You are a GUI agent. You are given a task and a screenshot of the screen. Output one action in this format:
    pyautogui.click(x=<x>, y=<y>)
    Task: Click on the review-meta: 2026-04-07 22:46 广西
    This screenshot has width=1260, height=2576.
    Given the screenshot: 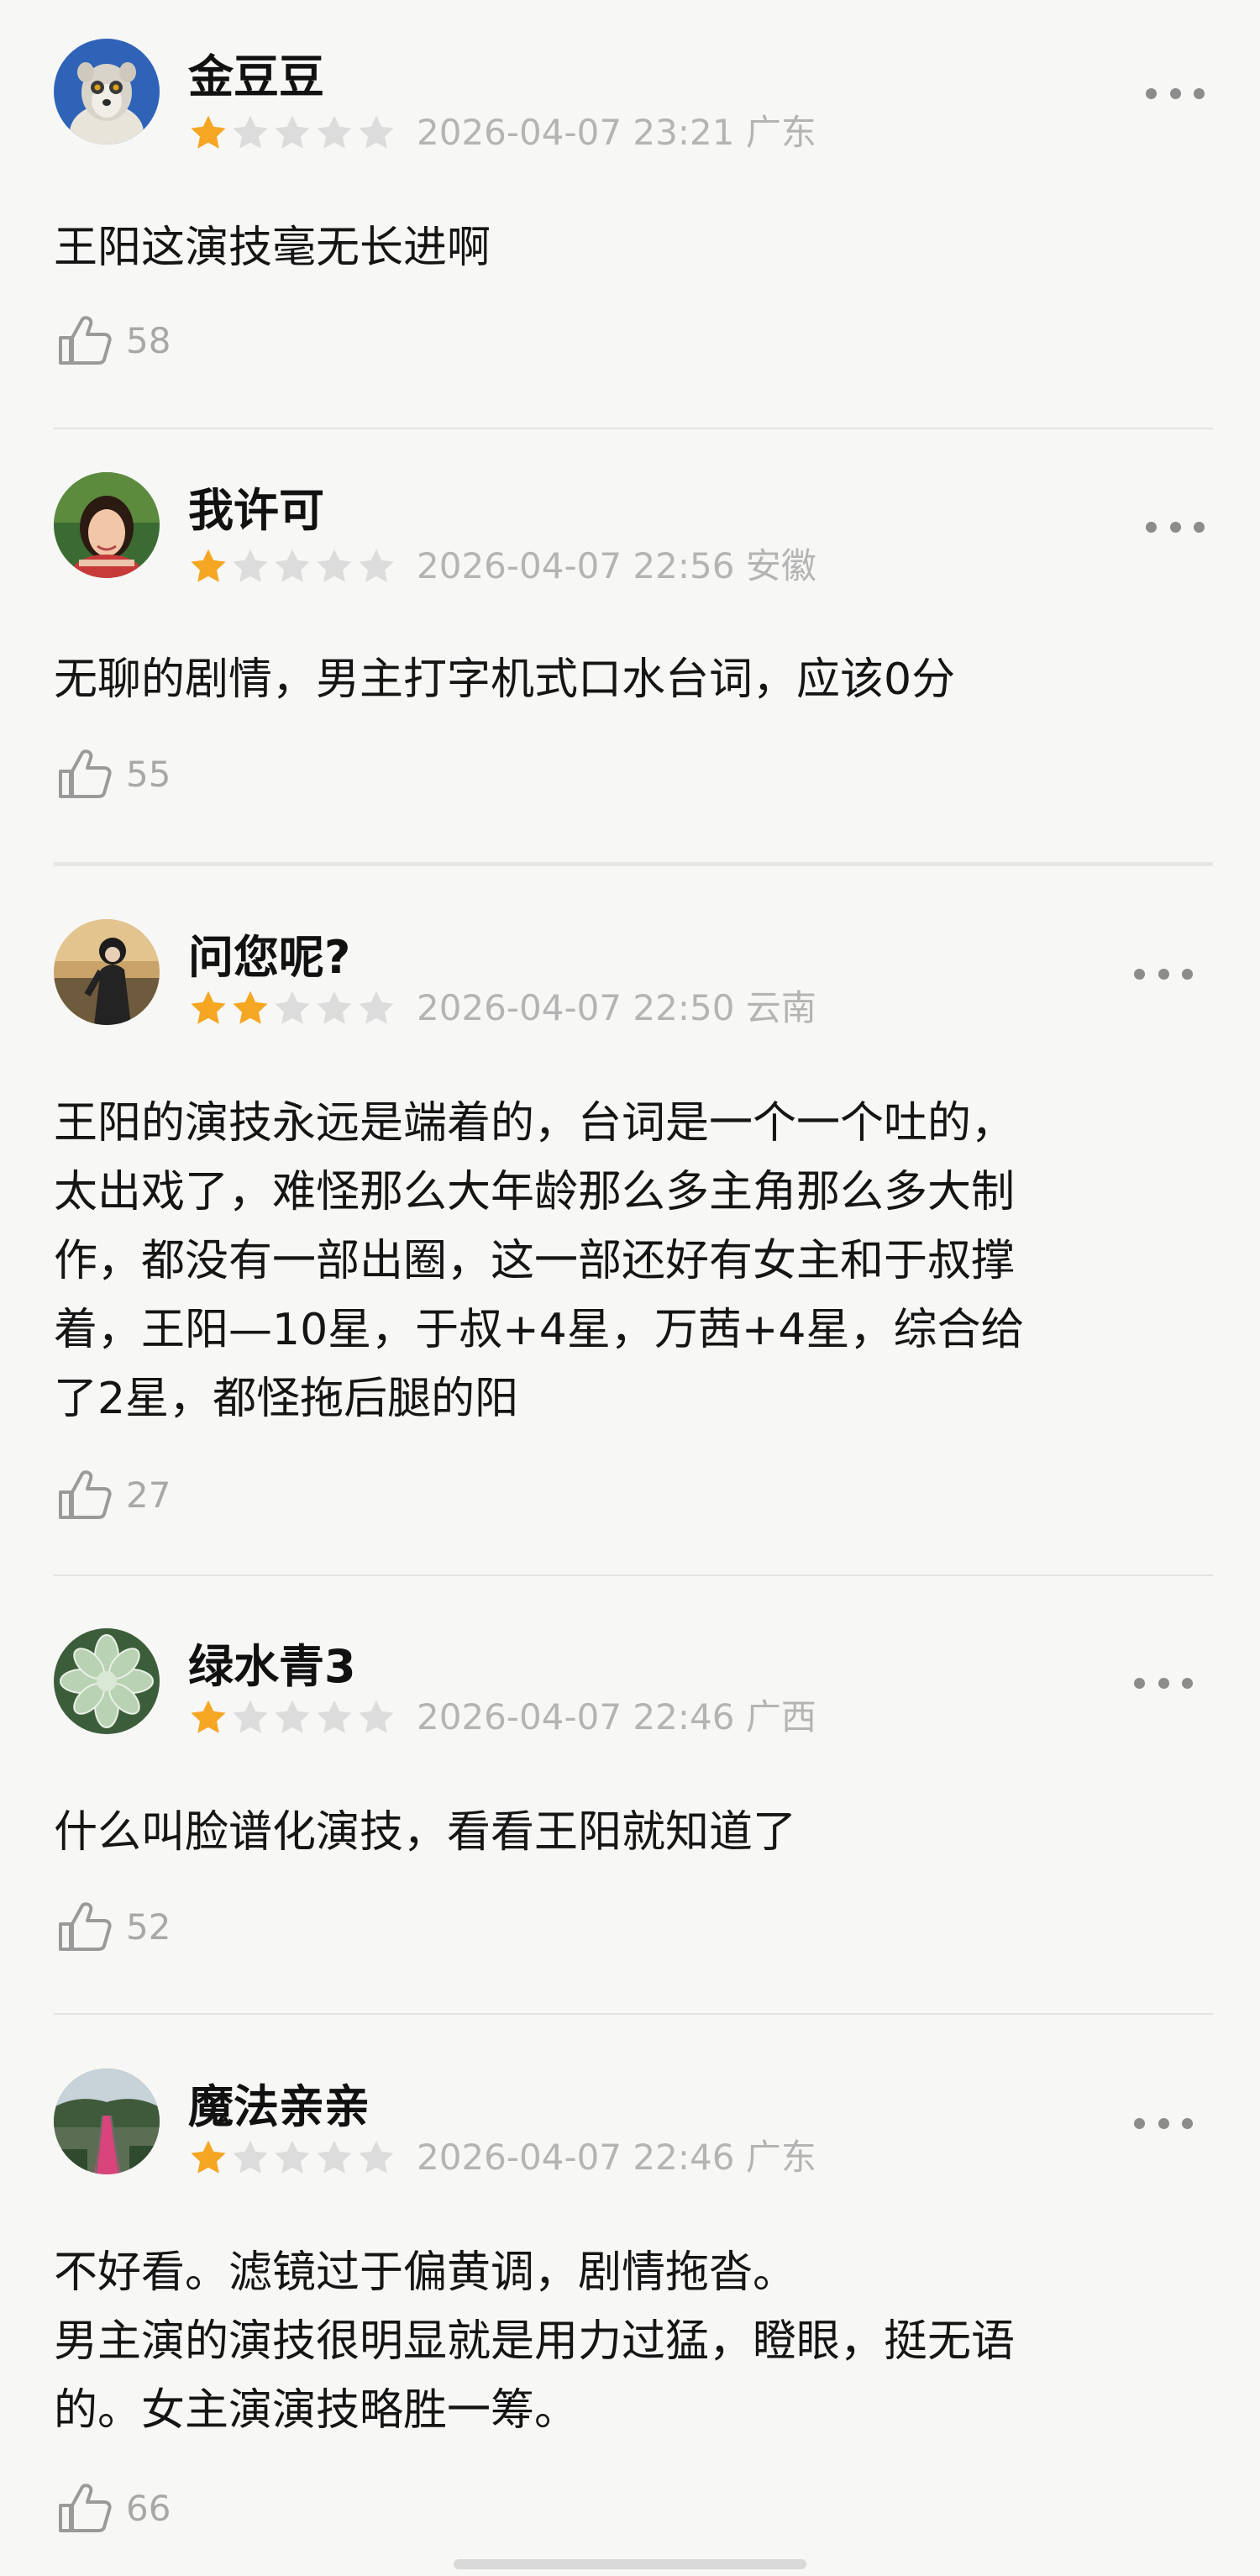 What is the action you would take?
    pyautogui.click(x=616, y=1717)
    